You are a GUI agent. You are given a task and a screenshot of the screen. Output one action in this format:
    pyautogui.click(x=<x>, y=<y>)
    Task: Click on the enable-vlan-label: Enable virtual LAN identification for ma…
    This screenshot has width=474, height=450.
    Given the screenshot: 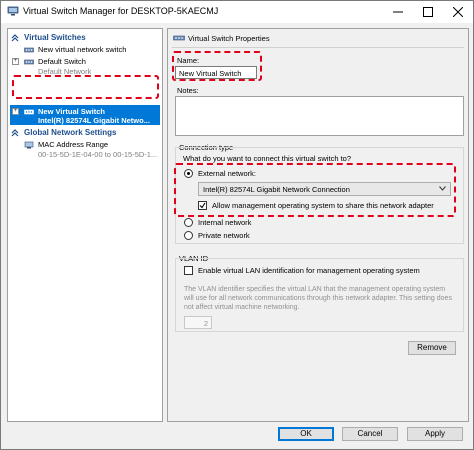 What is the action you would take?
    pyautogui.click(x=309, y=270)
    